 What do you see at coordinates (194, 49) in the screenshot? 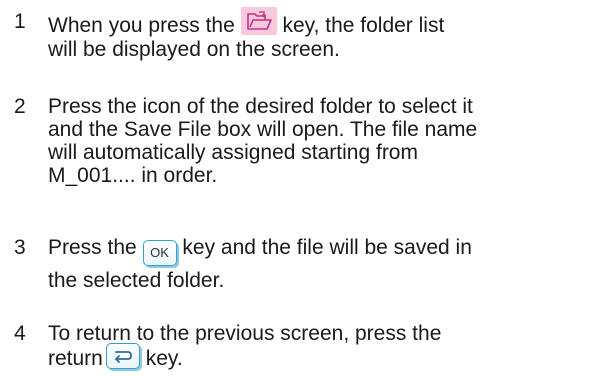
I see `step-line: will be displayed on the screen.` at bounding box center [194, 49].